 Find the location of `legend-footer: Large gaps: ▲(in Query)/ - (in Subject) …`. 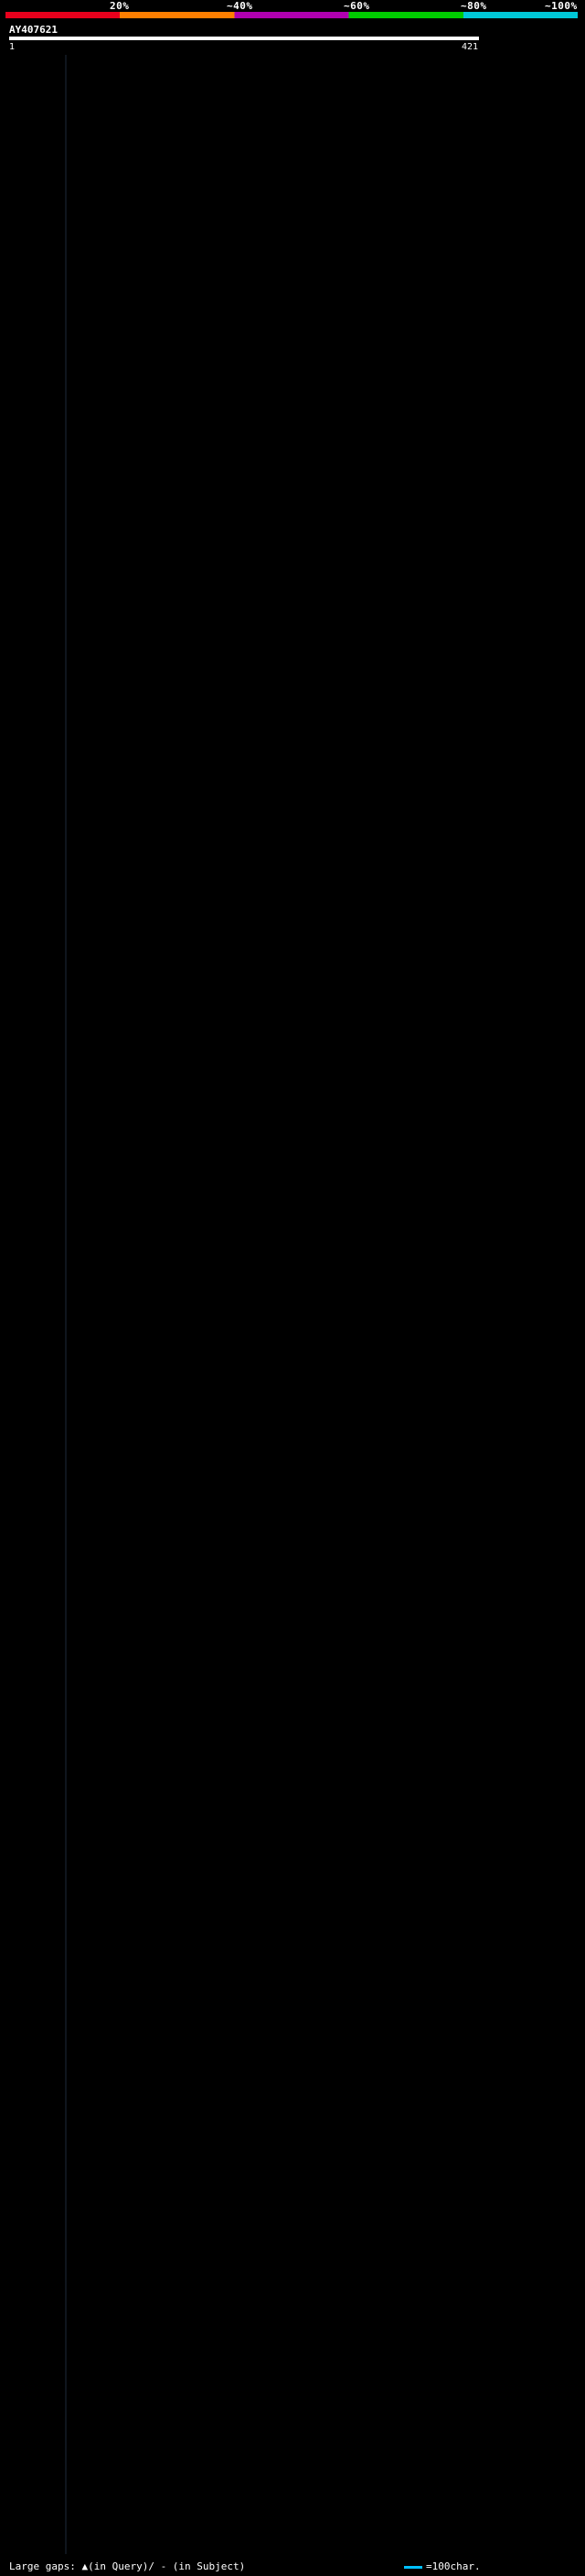

legend-footer: Large gaps: ▲(in Query)/ - (in Subject) … is located at coordinates (293, 2567).